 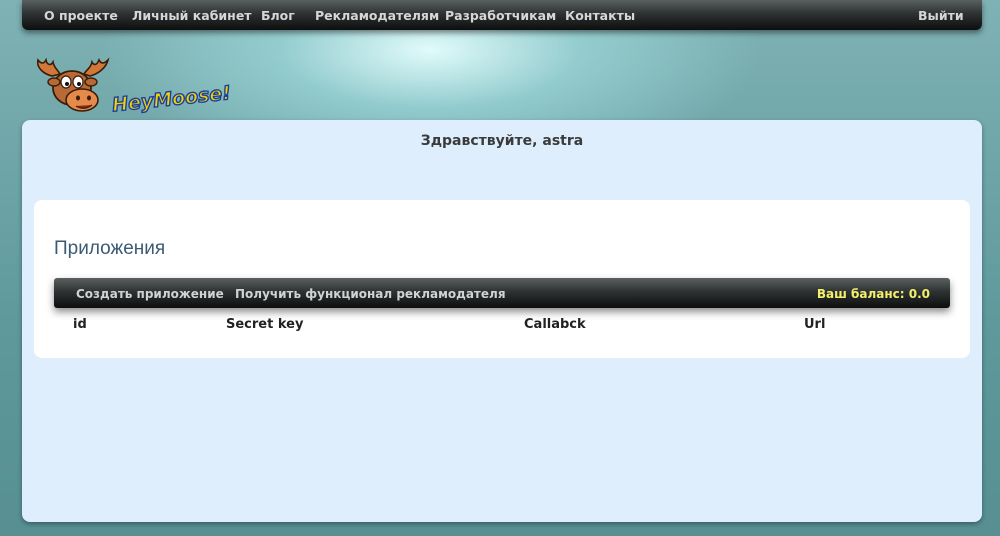 What do you see at coordinates (150, 294) in the screenshot?
I see `create-app-button: Создать приложение` at bounding box center [150, 294].